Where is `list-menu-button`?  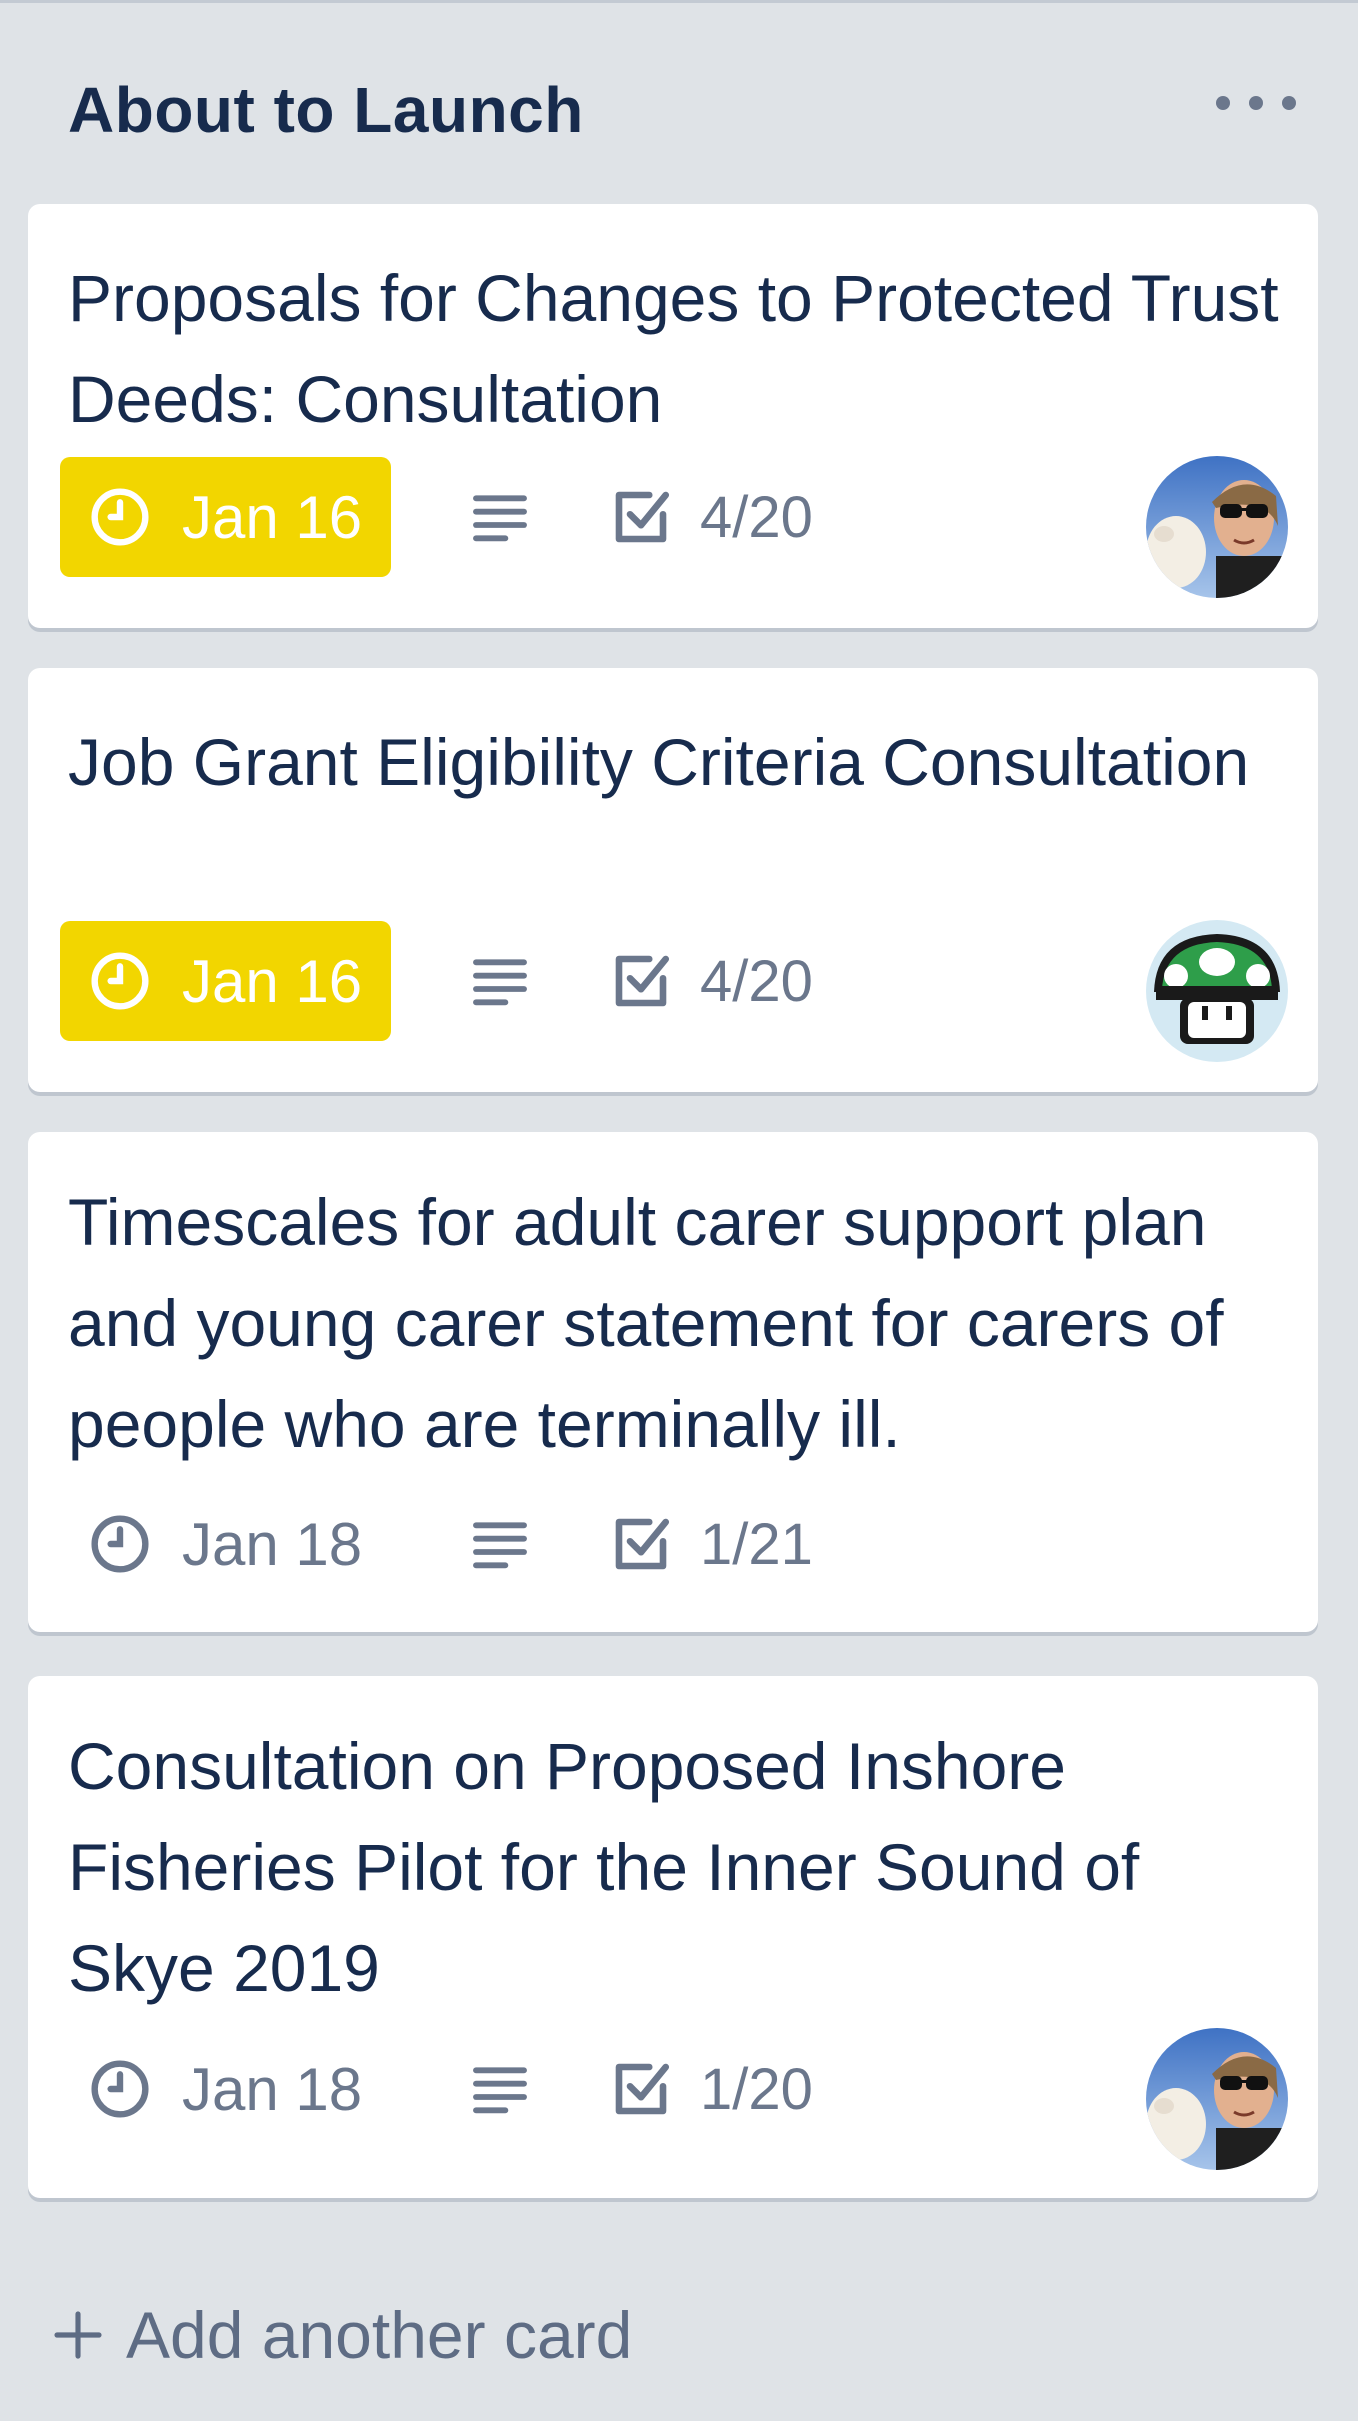
list-menu-button is located at coordinates (1256, 103).